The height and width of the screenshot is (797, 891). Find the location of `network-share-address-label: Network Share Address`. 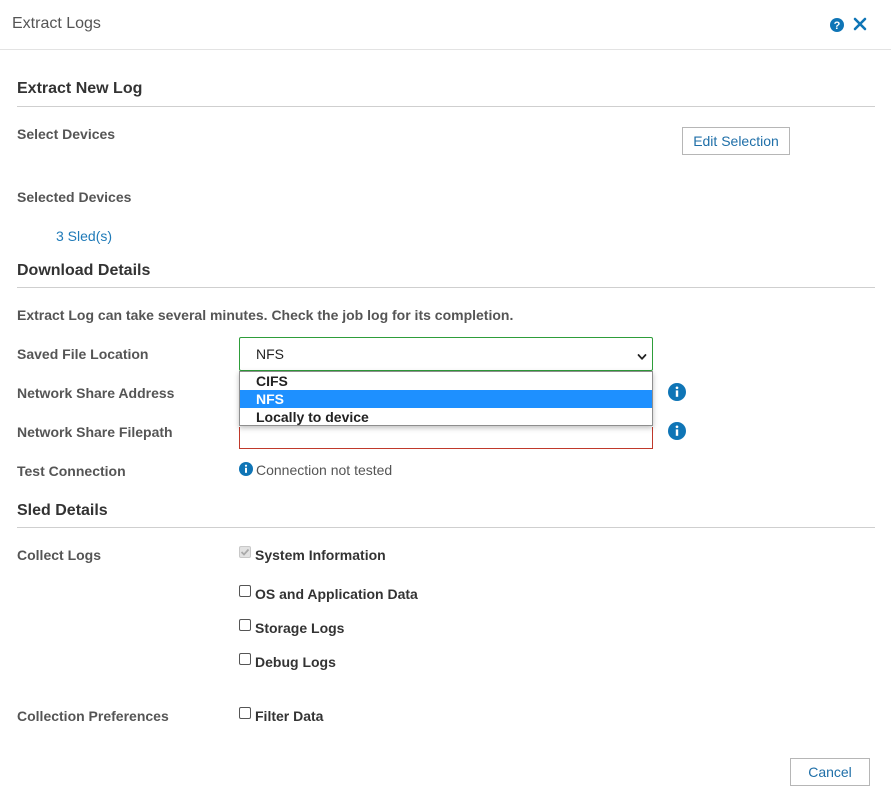

network-share-address-label: Network Share Address is located at coordinates (96, 393).